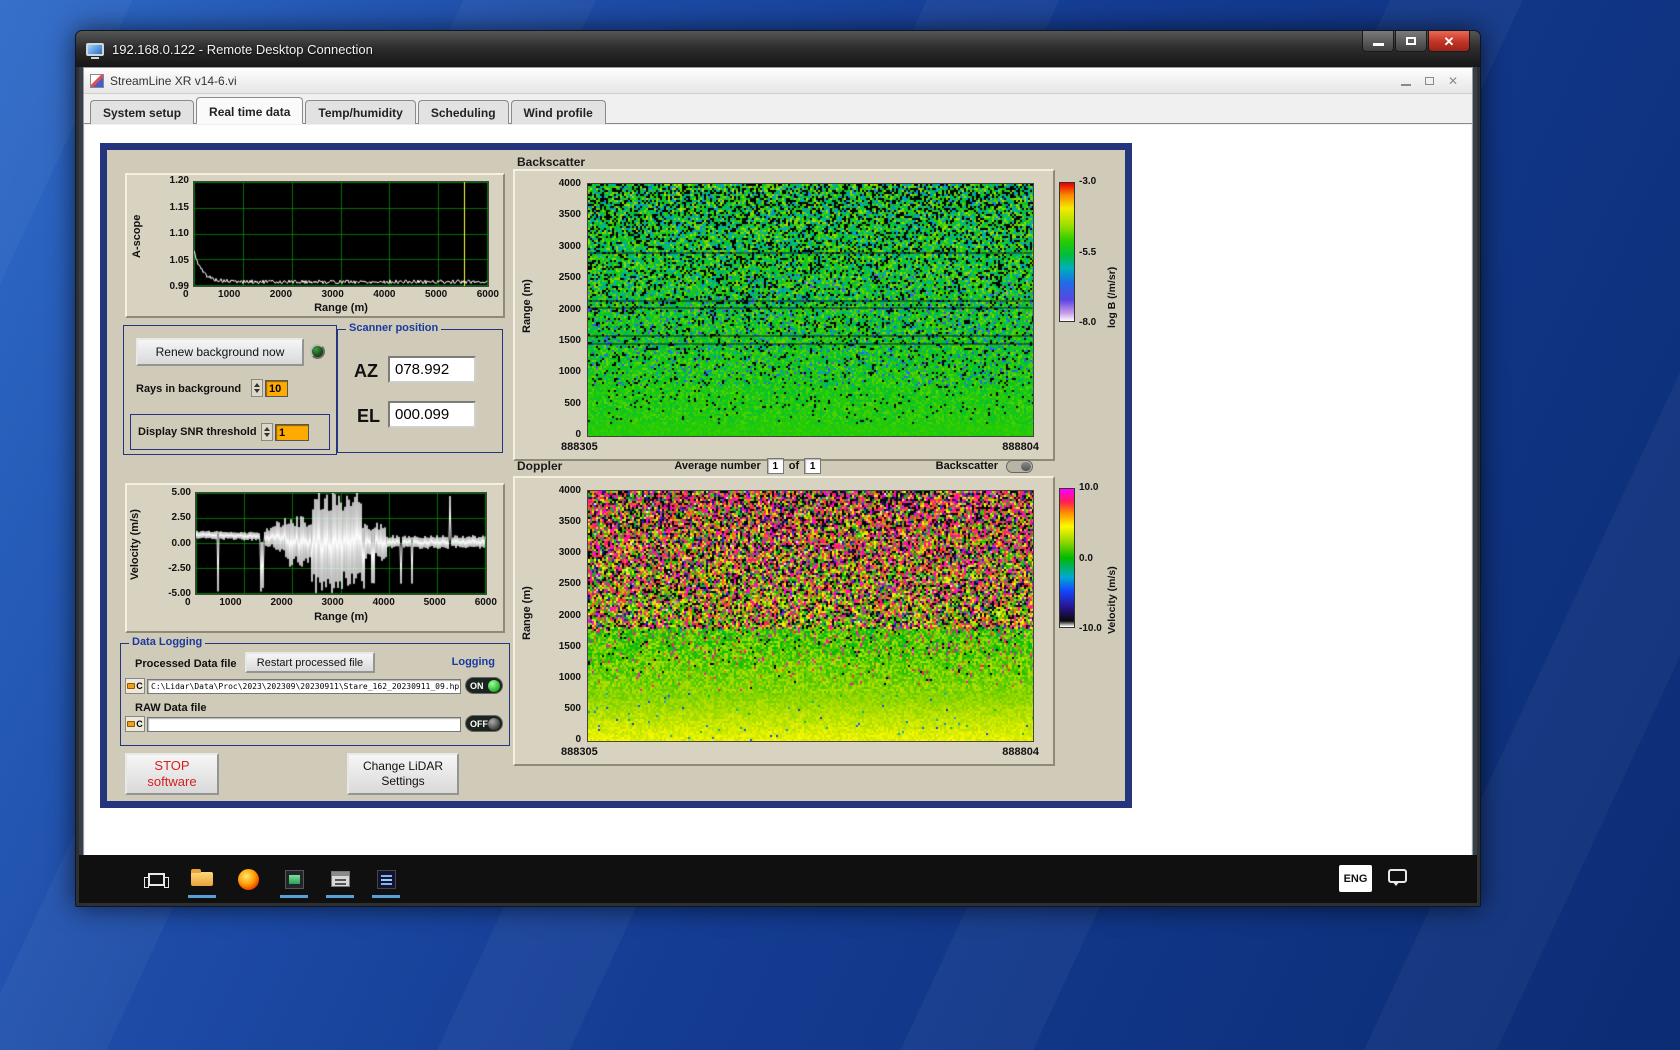 This screenshot has height=1050, width=1680. I want to click on renew-background-button: Renew background now, so click(220, 352).